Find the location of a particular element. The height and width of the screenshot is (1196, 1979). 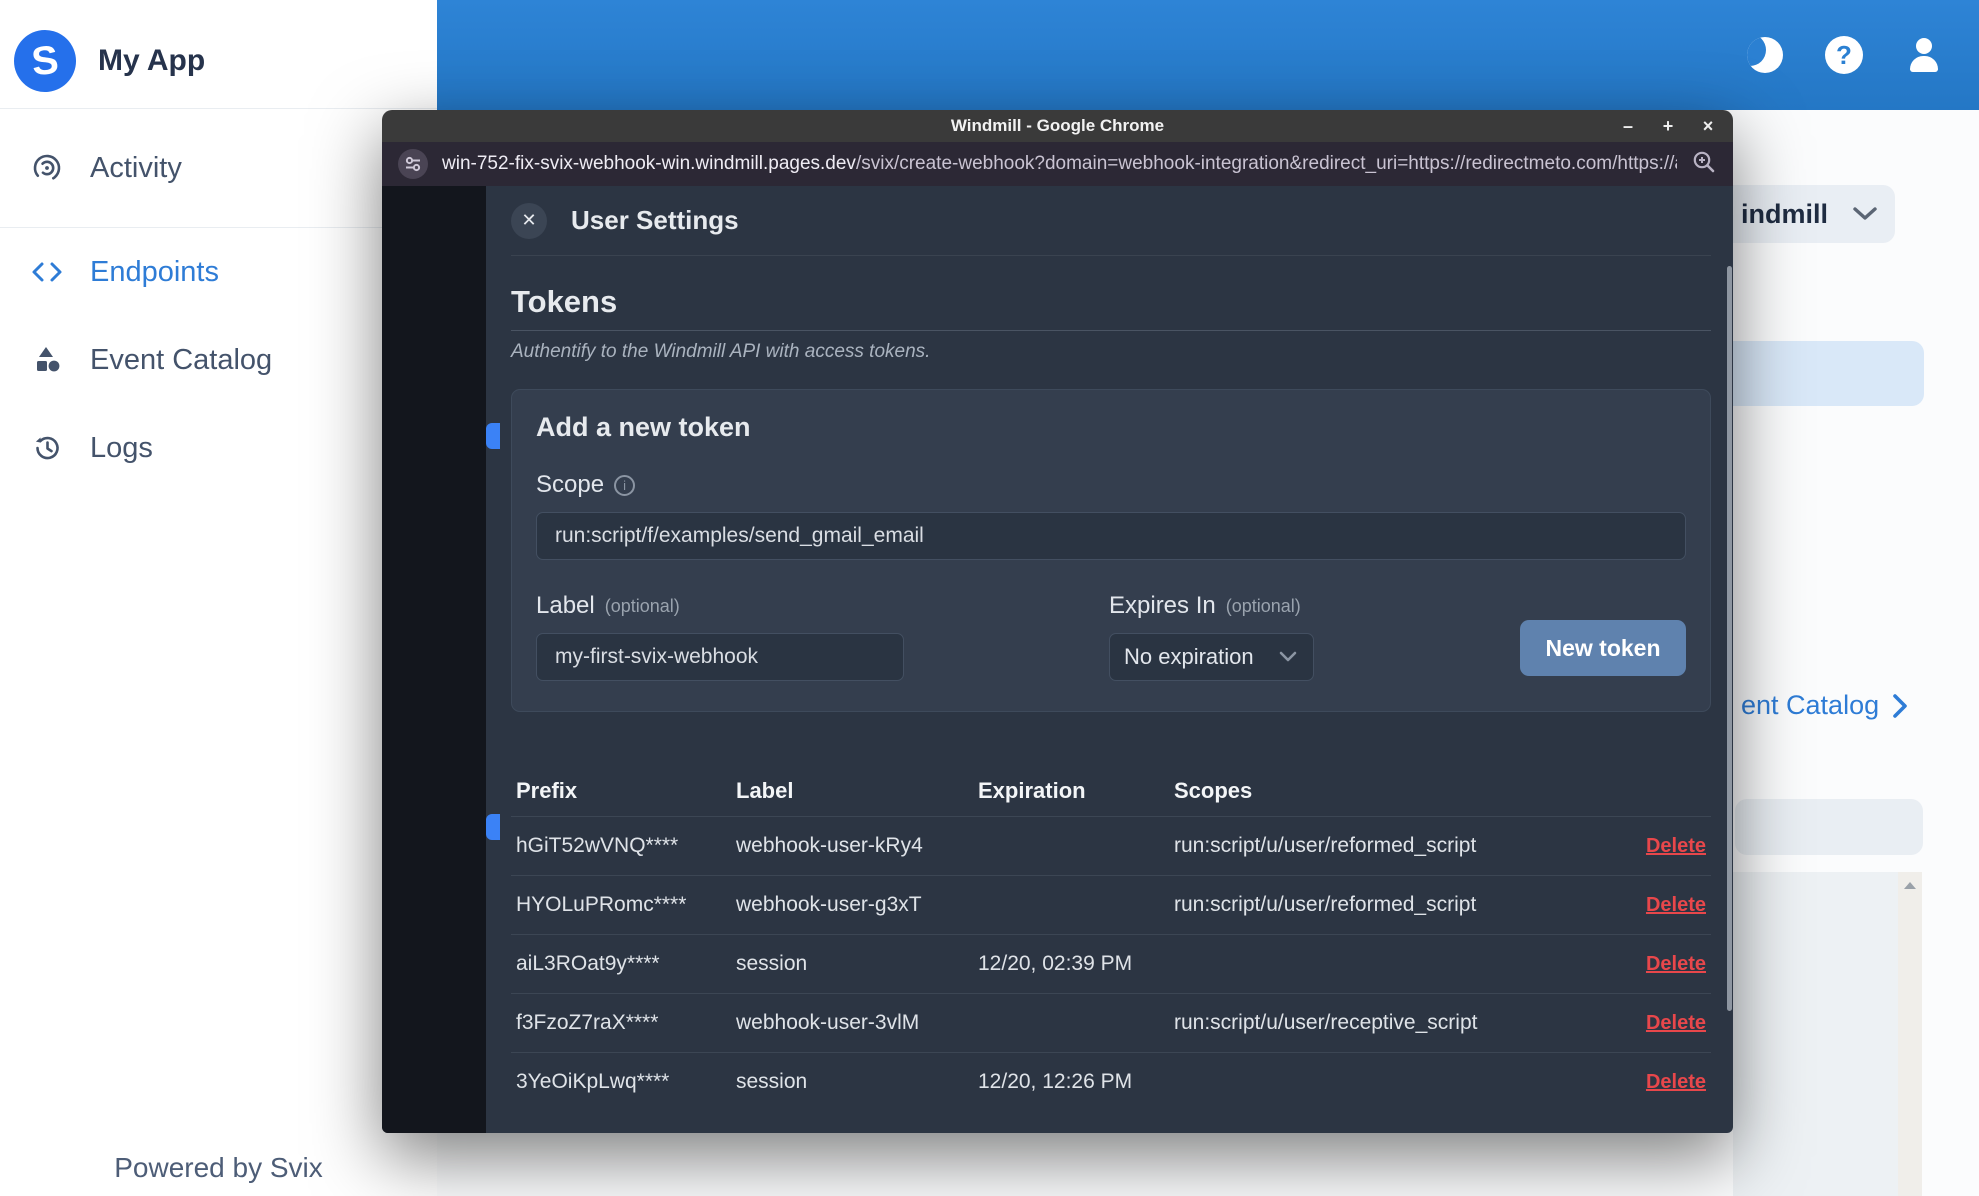

label-label-text: Label is located at coordinates (565, 605).